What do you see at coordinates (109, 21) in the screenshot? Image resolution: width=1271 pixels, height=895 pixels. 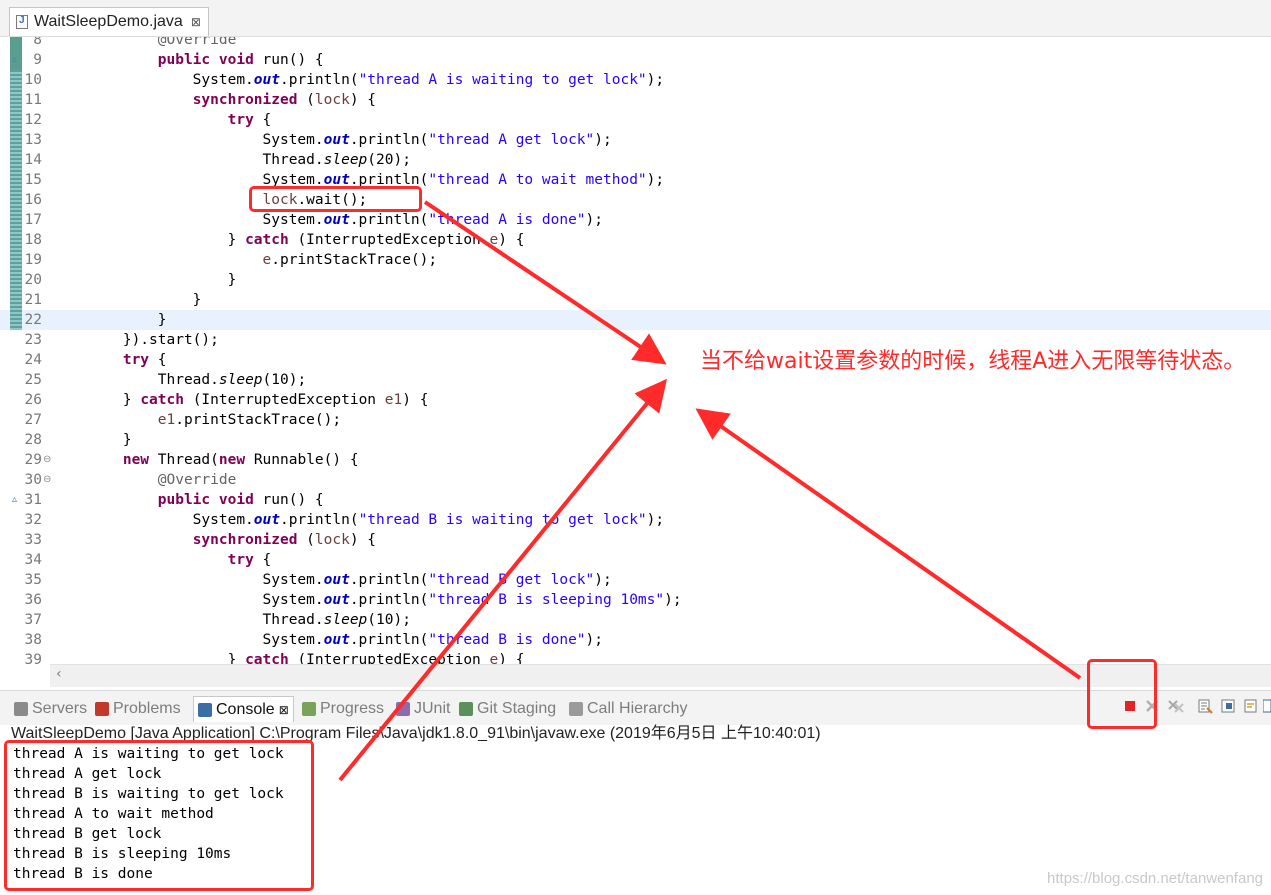 I see `editor-tab-waitsleepdemo: J WaitSleepDemo.java ⊠` at bounding box center [109, 21].